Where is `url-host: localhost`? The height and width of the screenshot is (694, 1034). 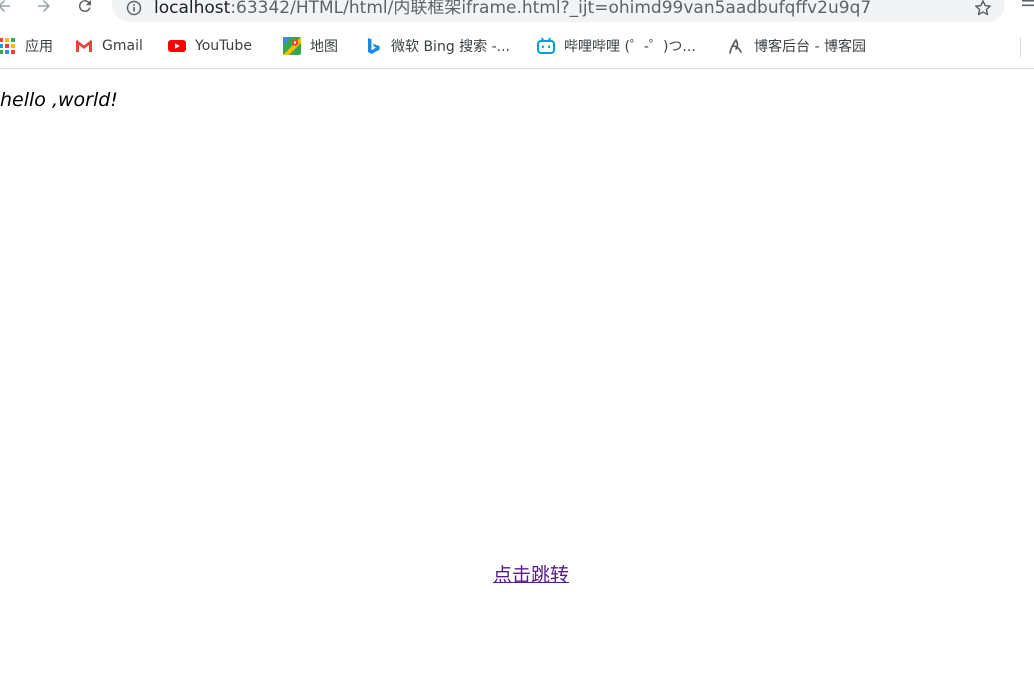
url-host: localhost is located at coordinates (192, 9).